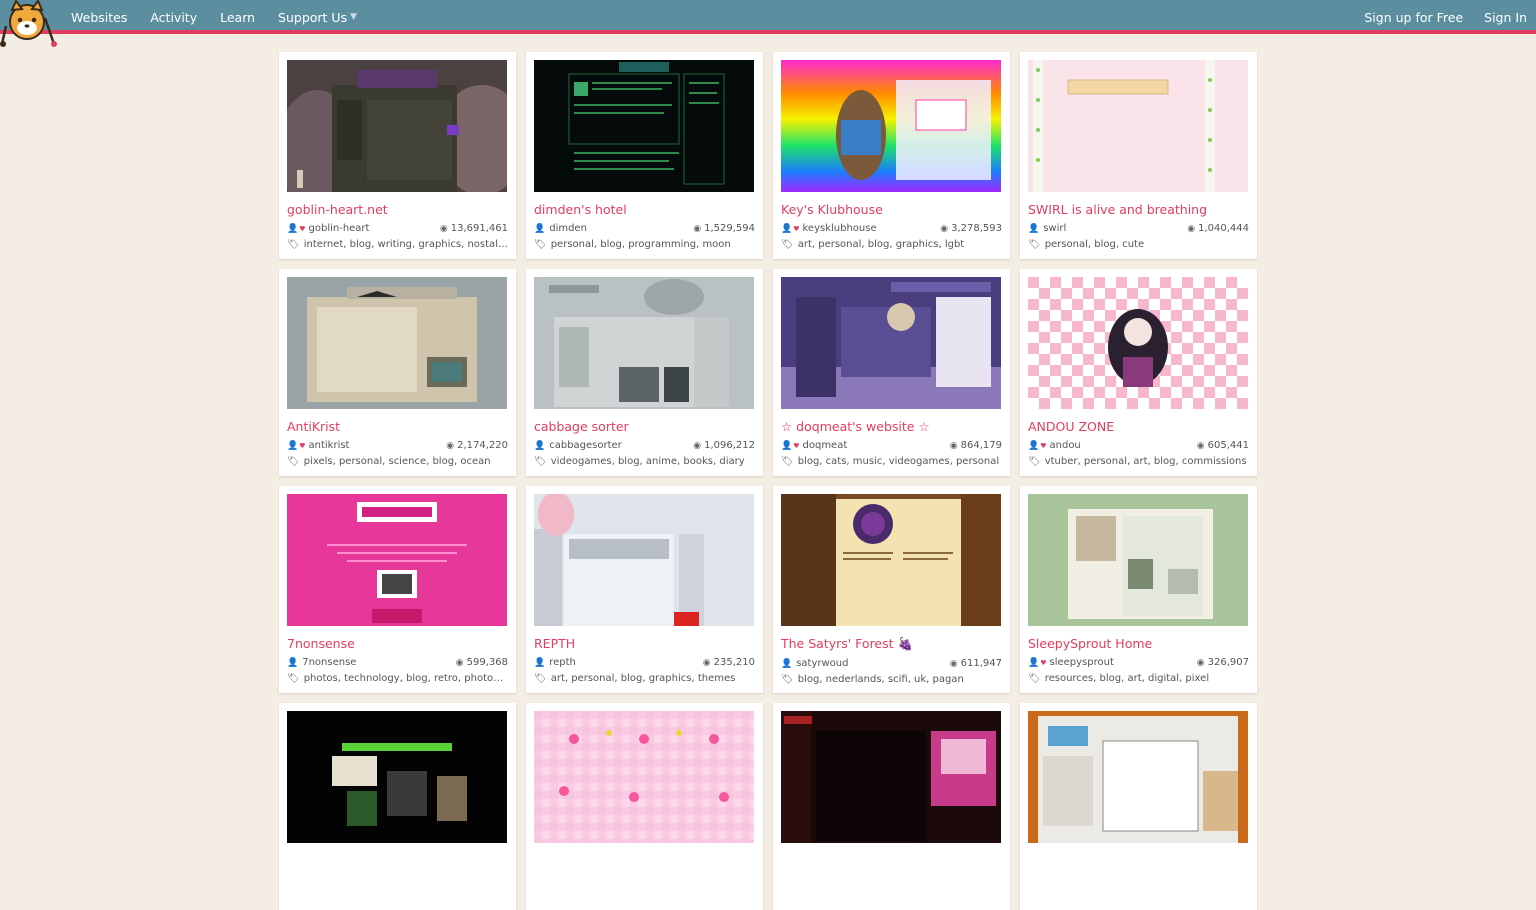 This screenshot has width=1536, height=910. What do you see at coordinates (237, 17) in the screenshot?
I see `nav-learn: Learn` at bounding box center [237, 17].